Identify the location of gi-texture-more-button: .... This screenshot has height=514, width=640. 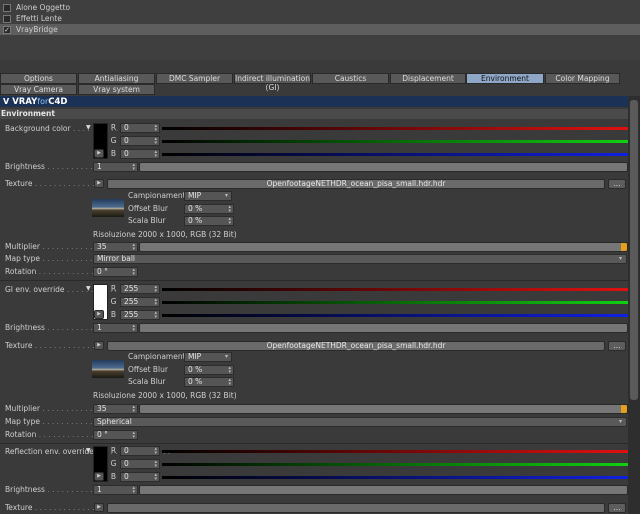
(617, 346).